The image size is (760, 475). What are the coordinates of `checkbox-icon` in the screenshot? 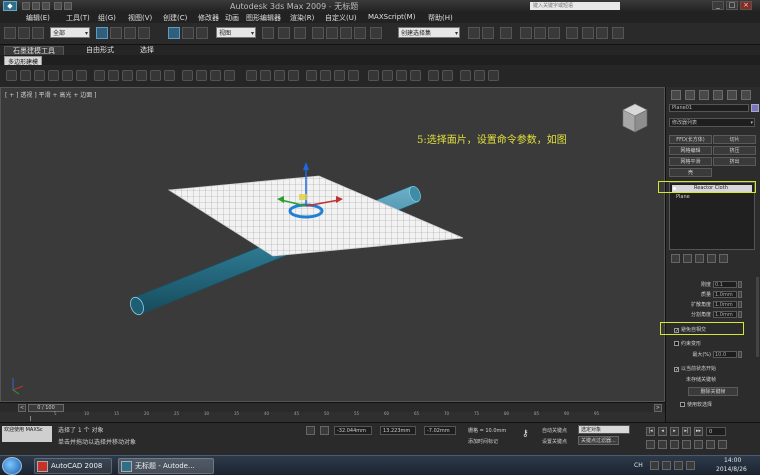 It's located at (676, 343).